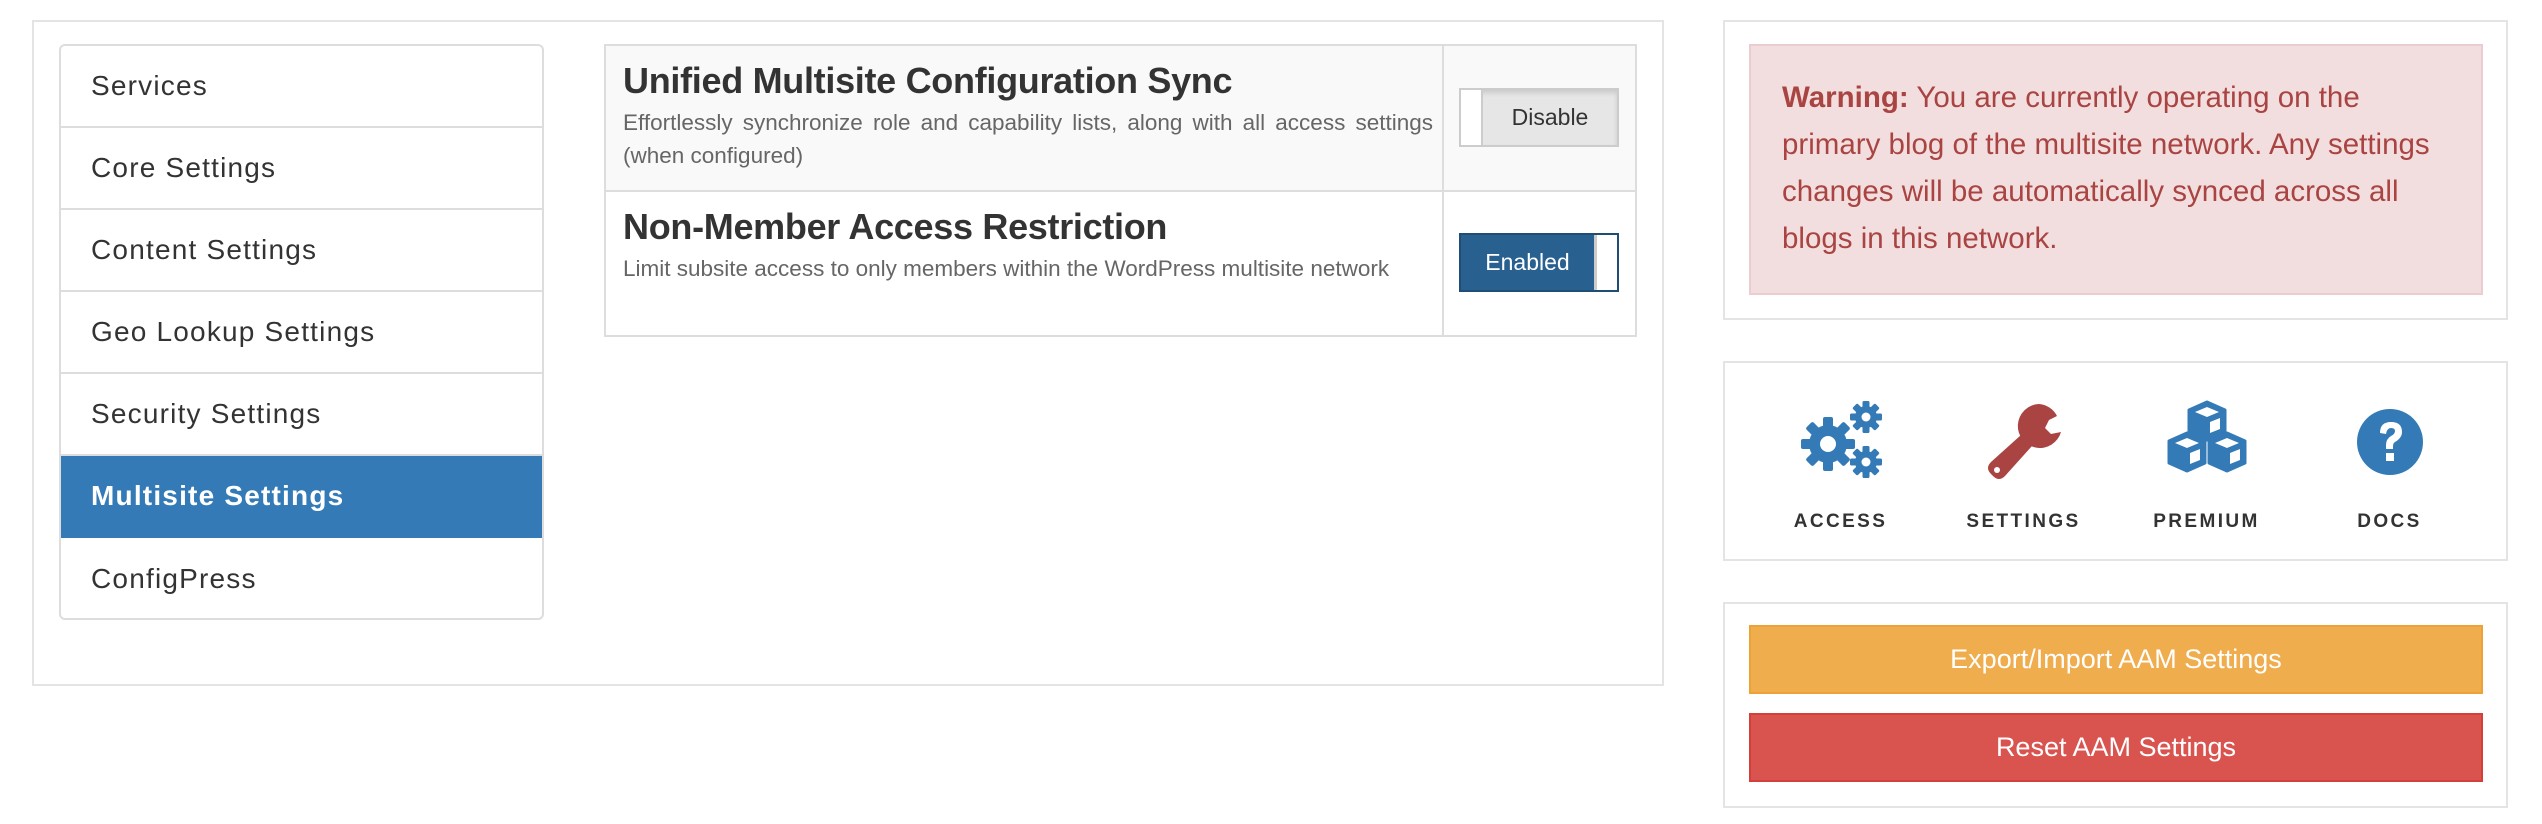  What do you see at coordinates (2023, 521) in the screenshot?
I see `nav-label: SETTINGS` at bounding box center [2023, 521].